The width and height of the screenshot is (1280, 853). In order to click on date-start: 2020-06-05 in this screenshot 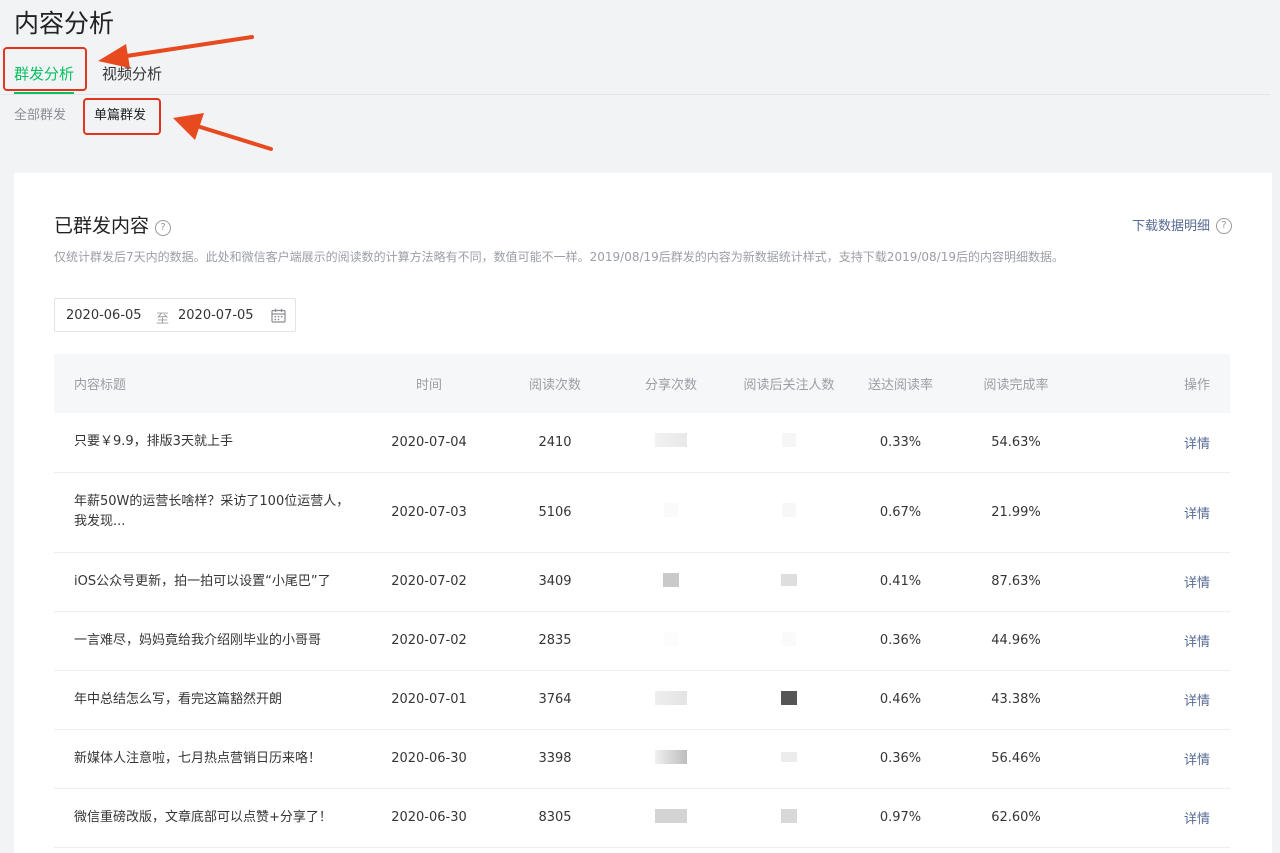, I will do `click(104, 315)`.